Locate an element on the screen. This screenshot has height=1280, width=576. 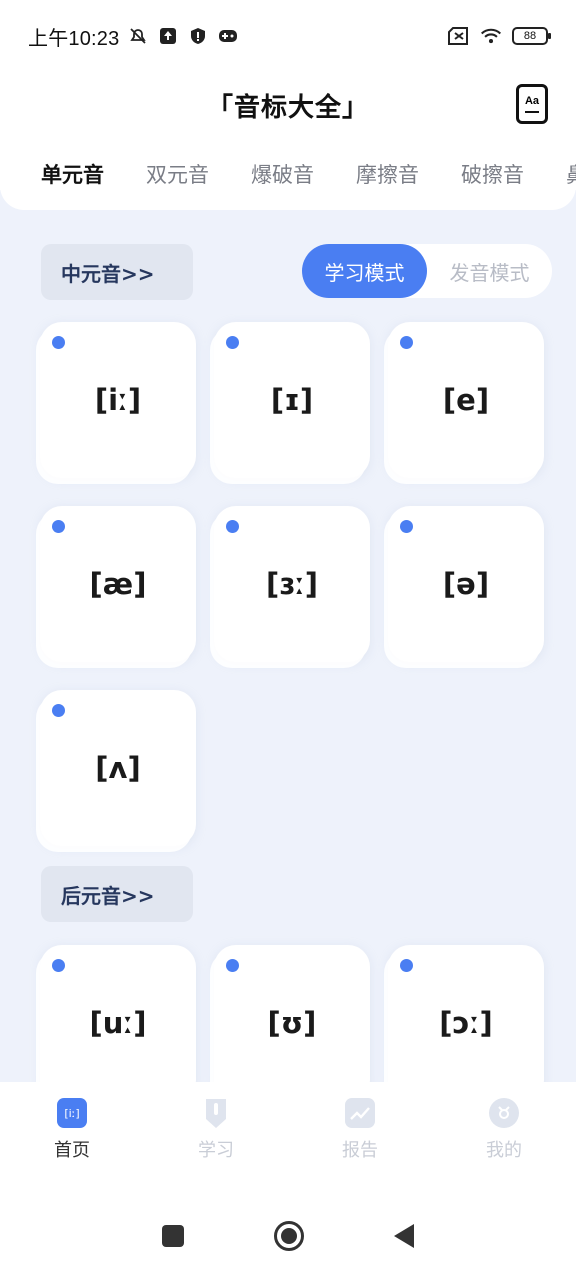
phonetic-symbol: [ə] is located at coordinates (466, 584).